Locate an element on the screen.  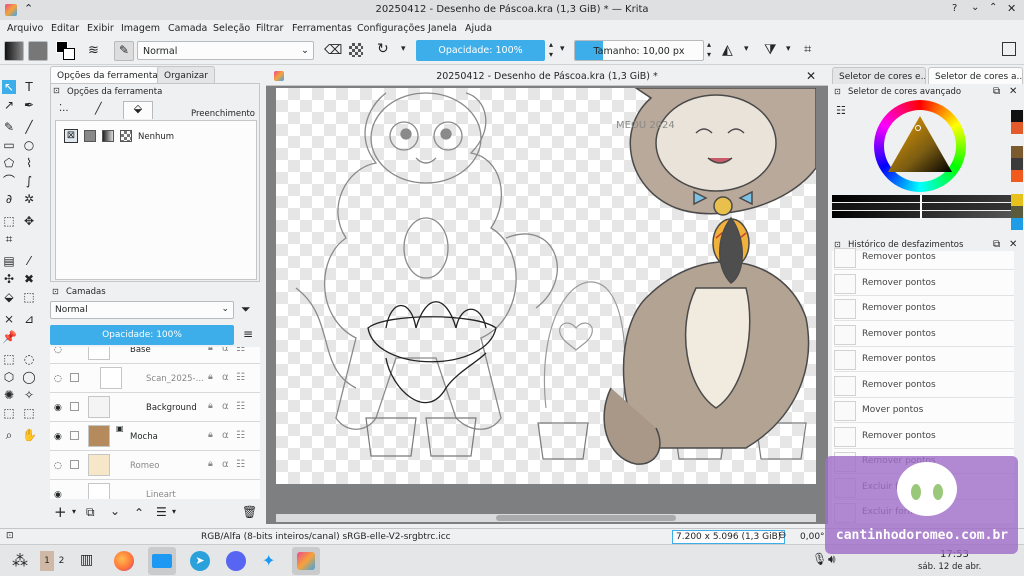
overview-icon: ▥ is located at coordinates (86, 560).